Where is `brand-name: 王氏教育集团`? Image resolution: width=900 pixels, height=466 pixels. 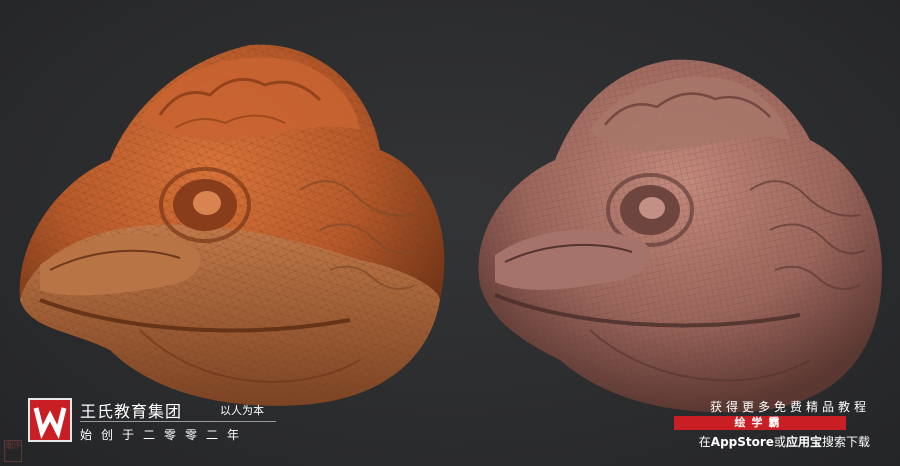
brand-name: 王氏教育集团 is located at coordinates (131, 411).